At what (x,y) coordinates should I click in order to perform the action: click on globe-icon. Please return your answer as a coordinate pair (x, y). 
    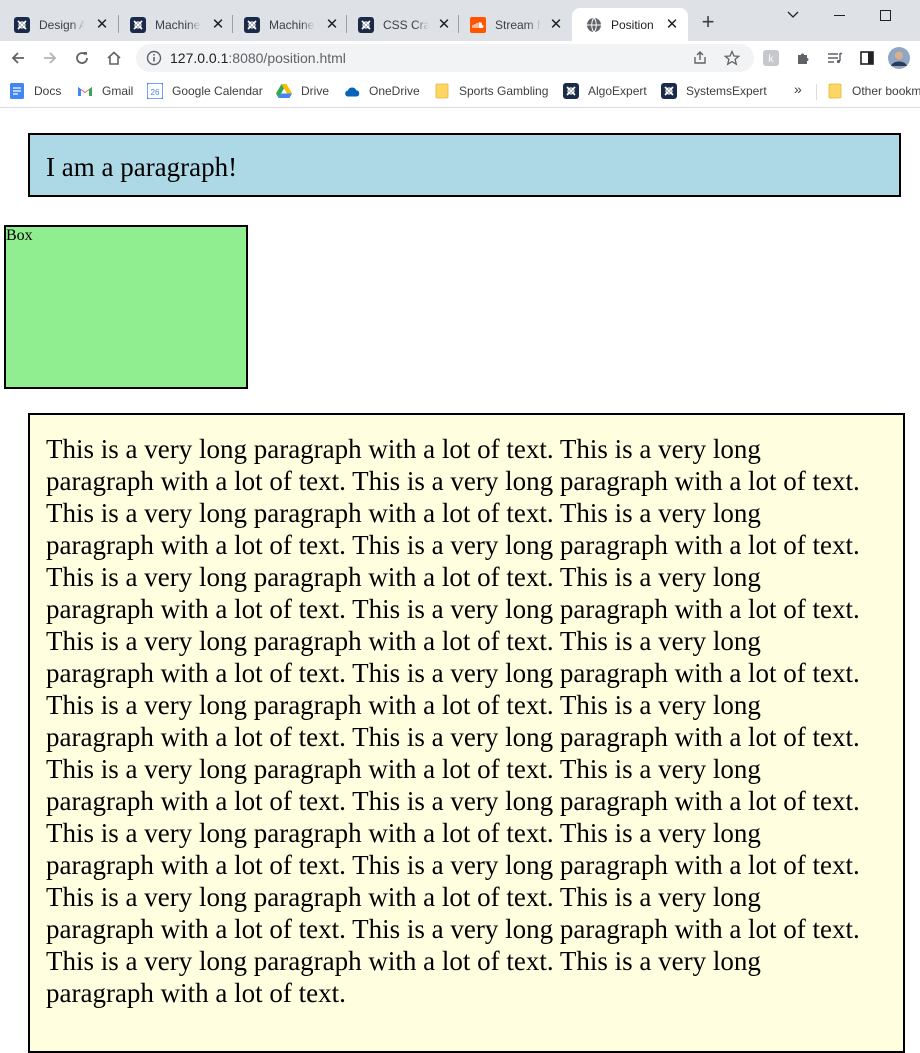
    Looking at the image, I should click on (594, 25).